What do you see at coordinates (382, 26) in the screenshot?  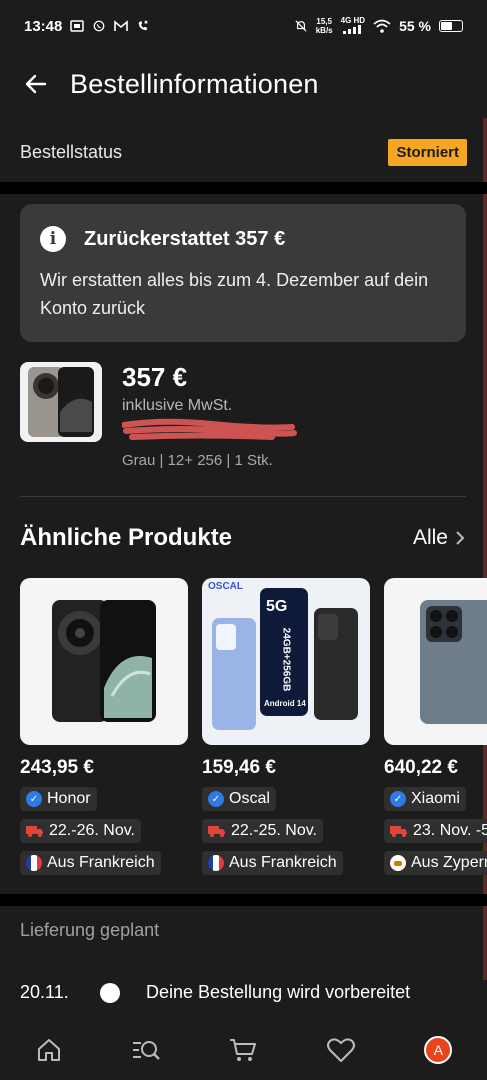 I see `wifi-icon` at bounding box center [382, 26].